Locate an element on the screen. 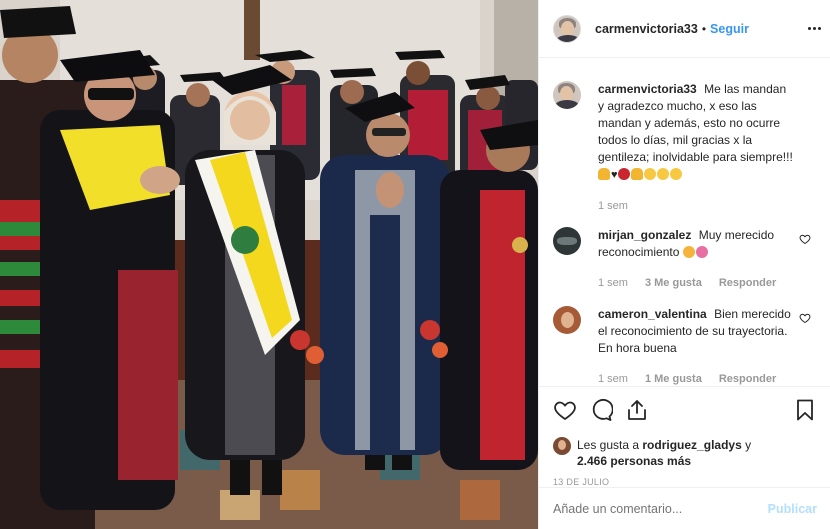 The height and width of the screenshot is (529, 830). more-options-icon is located at coordinates (814, 28).